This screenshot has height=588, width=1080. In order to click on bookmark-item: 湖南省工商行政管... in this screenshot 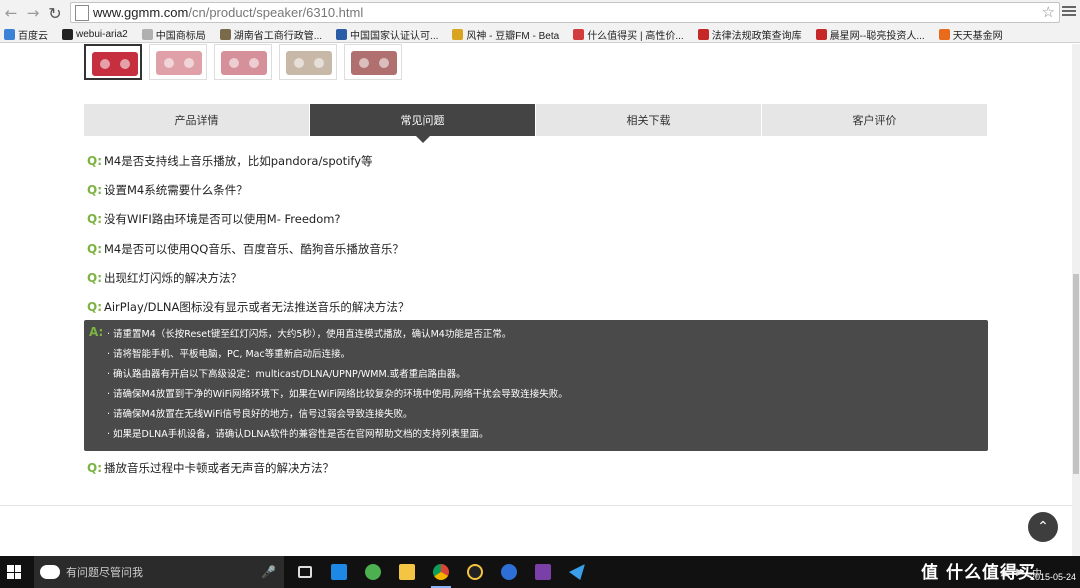, I will do `click(269, 34)`.